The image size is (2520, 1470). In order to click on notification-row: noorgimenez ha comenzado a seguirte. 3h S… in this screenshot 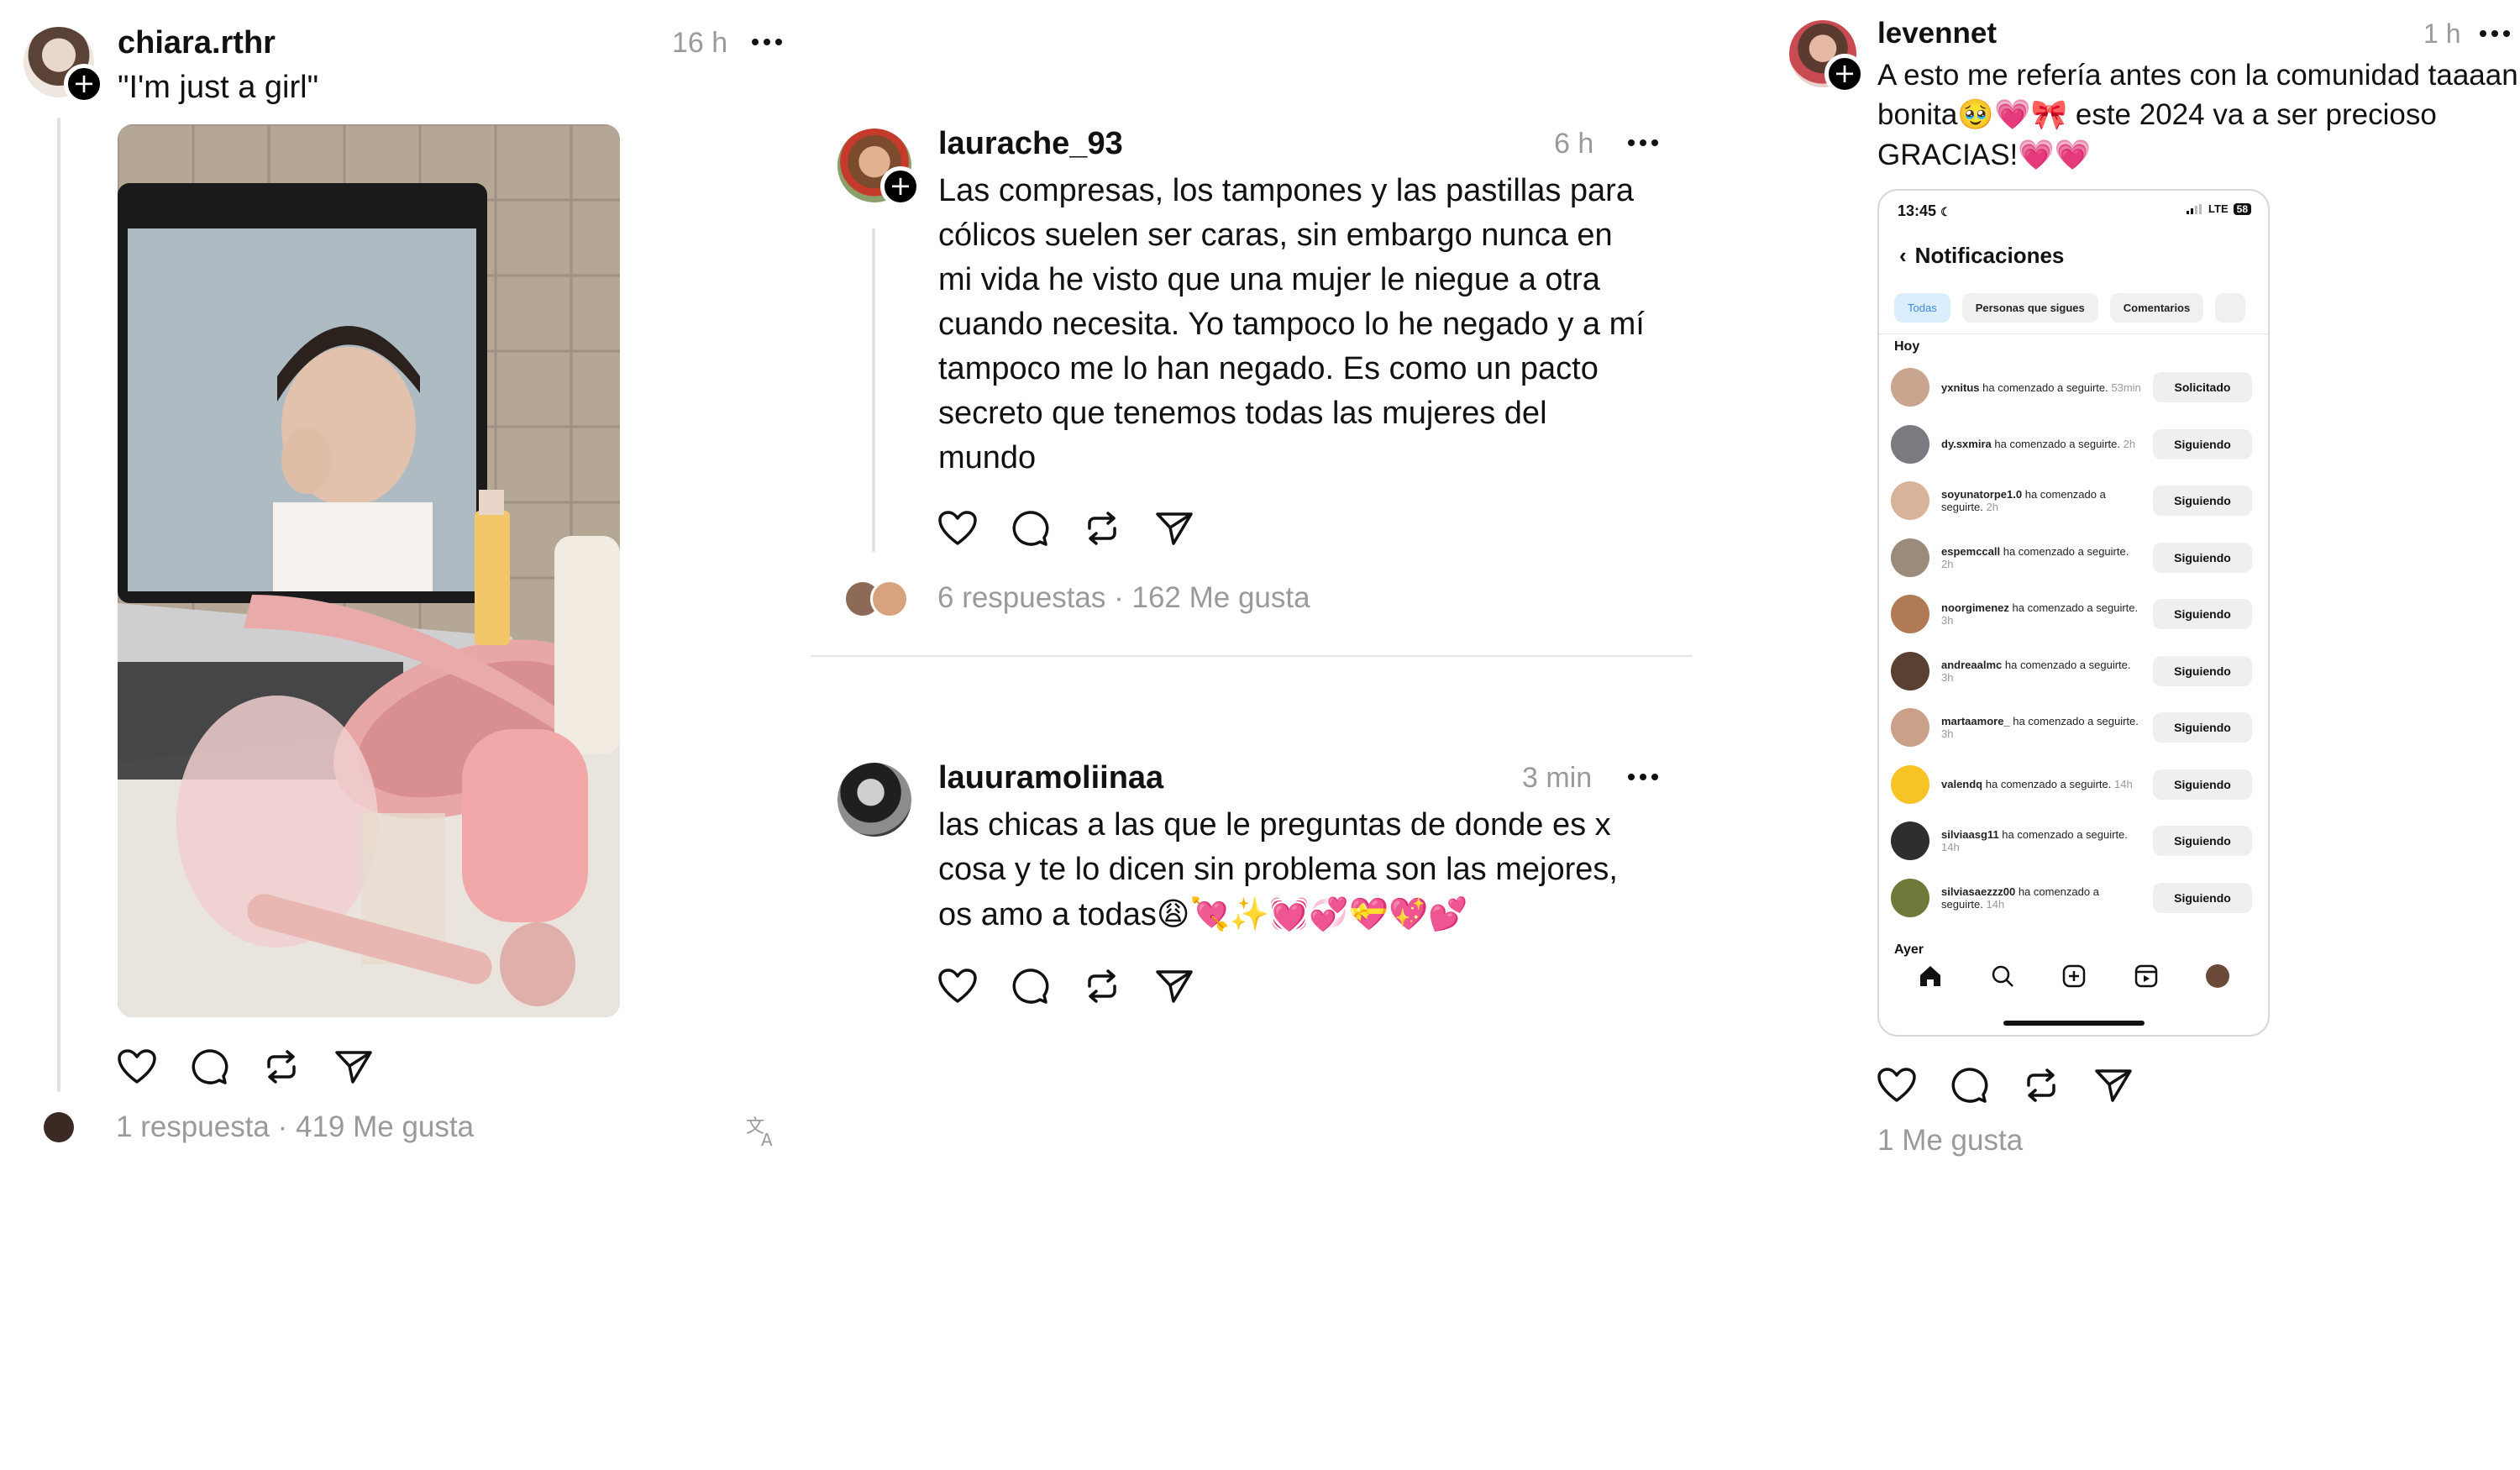, I will do `click(2071, 614)`.